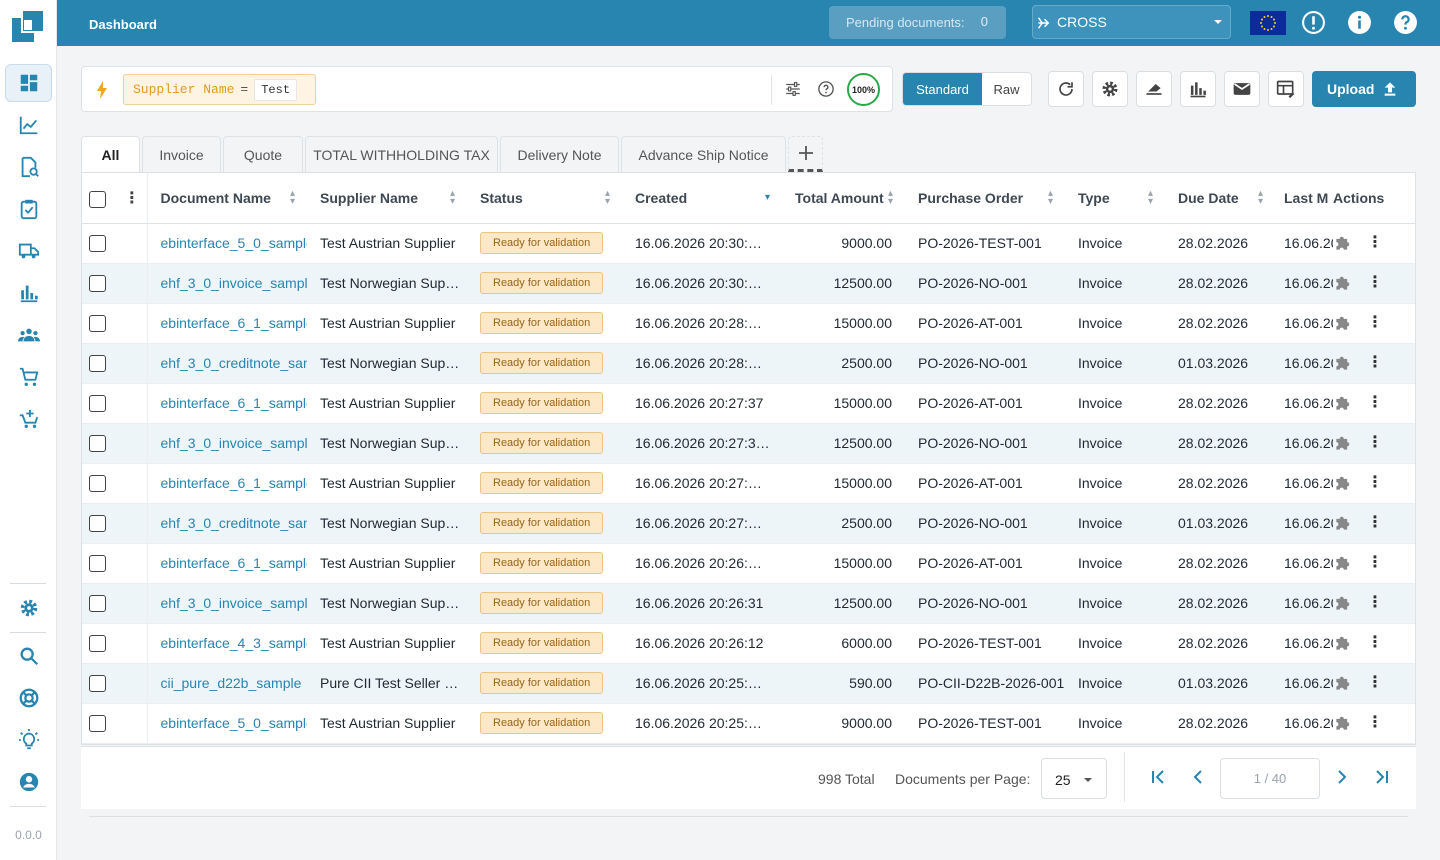  What do you see at coordinates (1066, 89) in the screenshot?
I see `refresh-button` at bounding box center [1066, 89].